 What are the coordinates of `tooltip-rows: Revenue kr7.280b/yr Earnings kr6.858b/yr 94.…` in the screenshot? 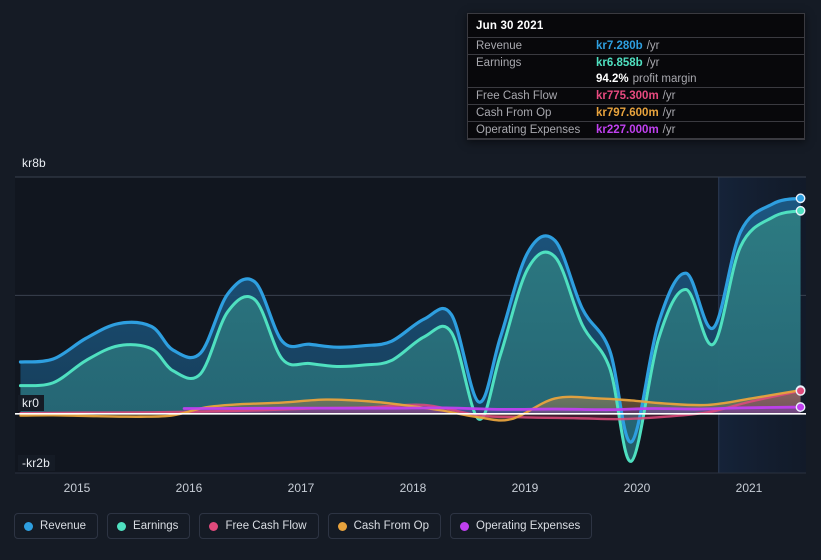 It's located at (636, 87).